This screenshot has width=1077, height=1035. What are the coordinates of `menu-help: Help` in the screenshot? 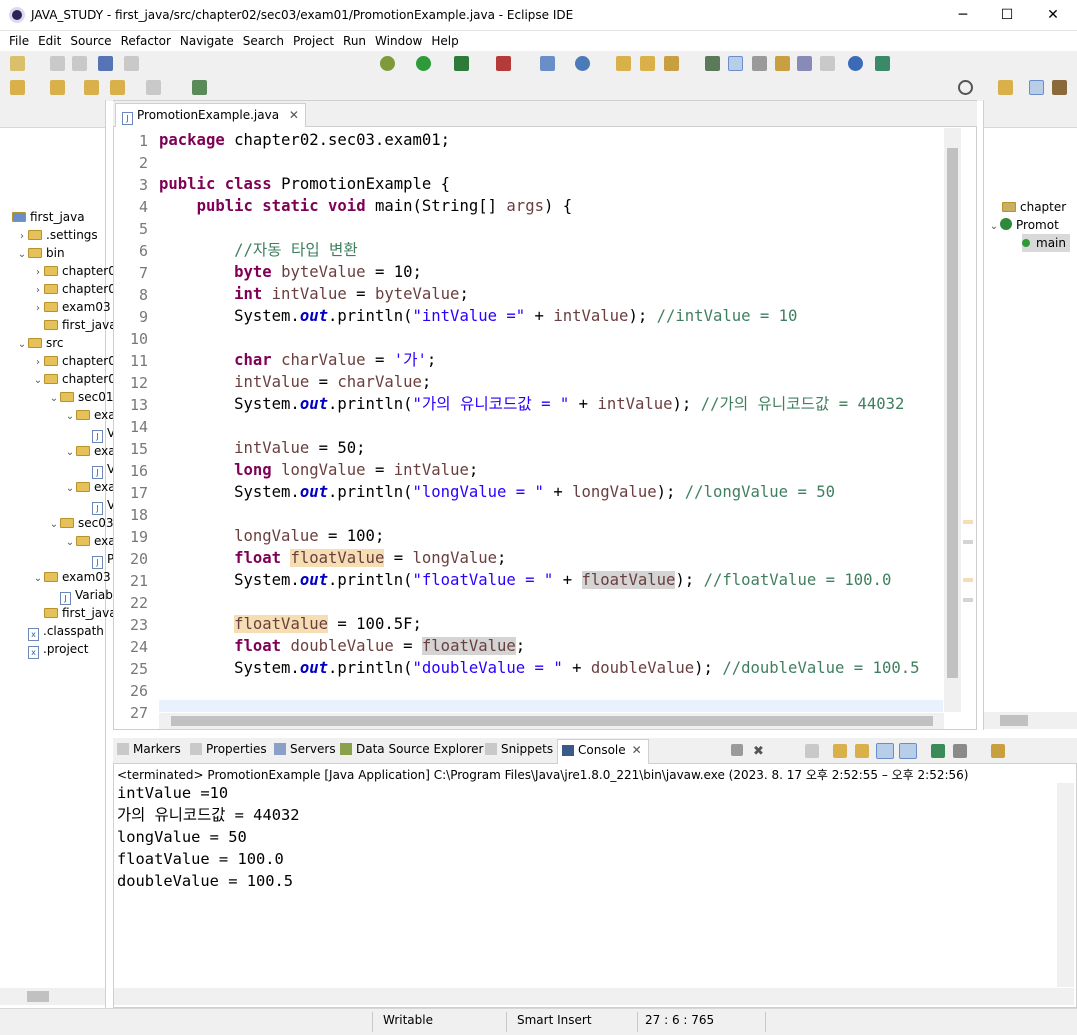 It's located at (440, 41).